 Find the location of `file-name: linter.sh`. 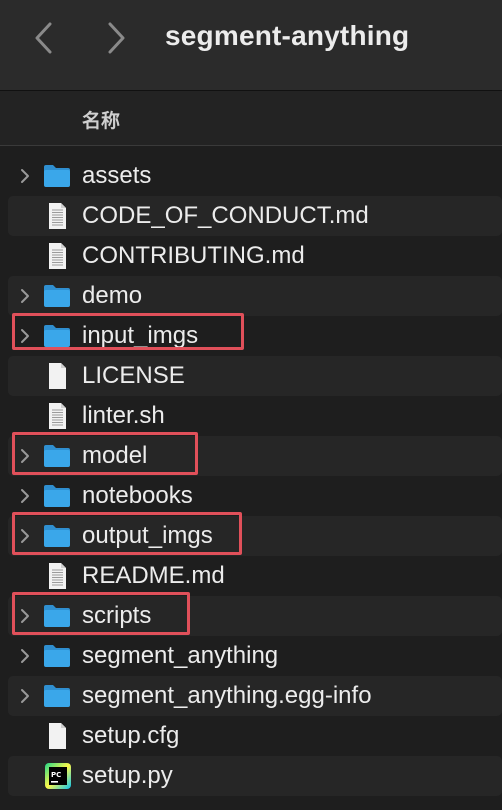

file-name: linter.sh is located at coordinates (123, 415).